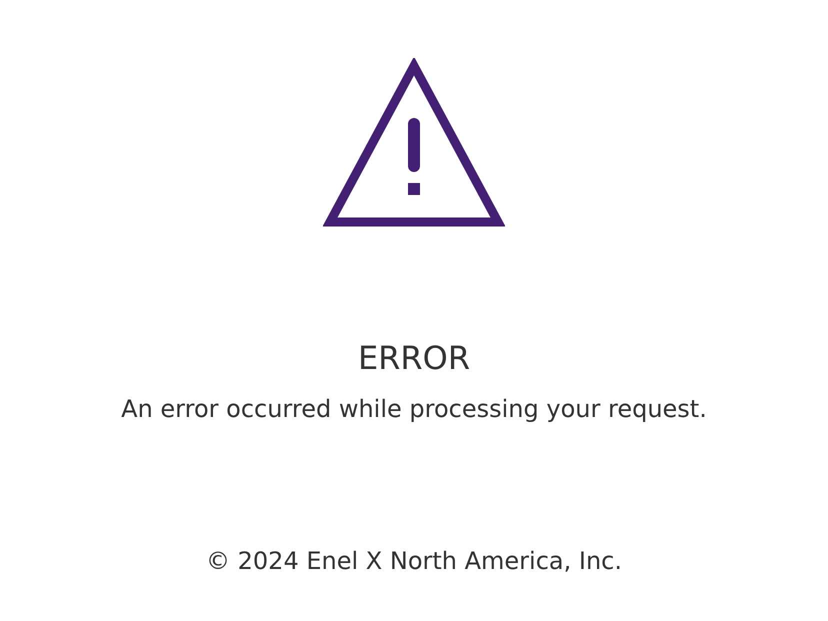 The image size is (828, 621). I want to click on warning-icon, so click(414, 143).